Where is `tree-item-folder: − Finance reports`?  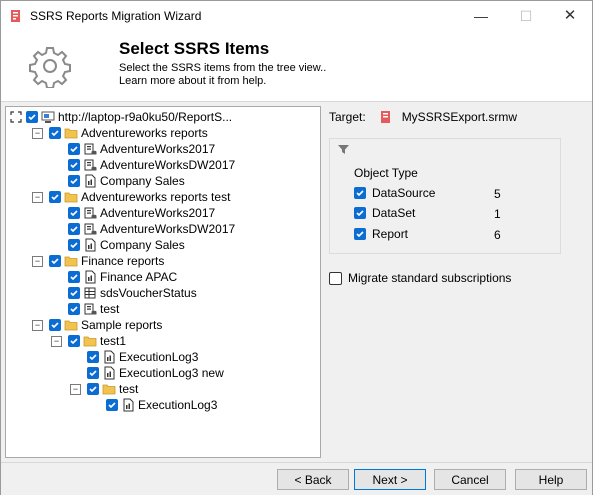 tree-item-folder: − Finance reports is located at coordinates (98, 261).